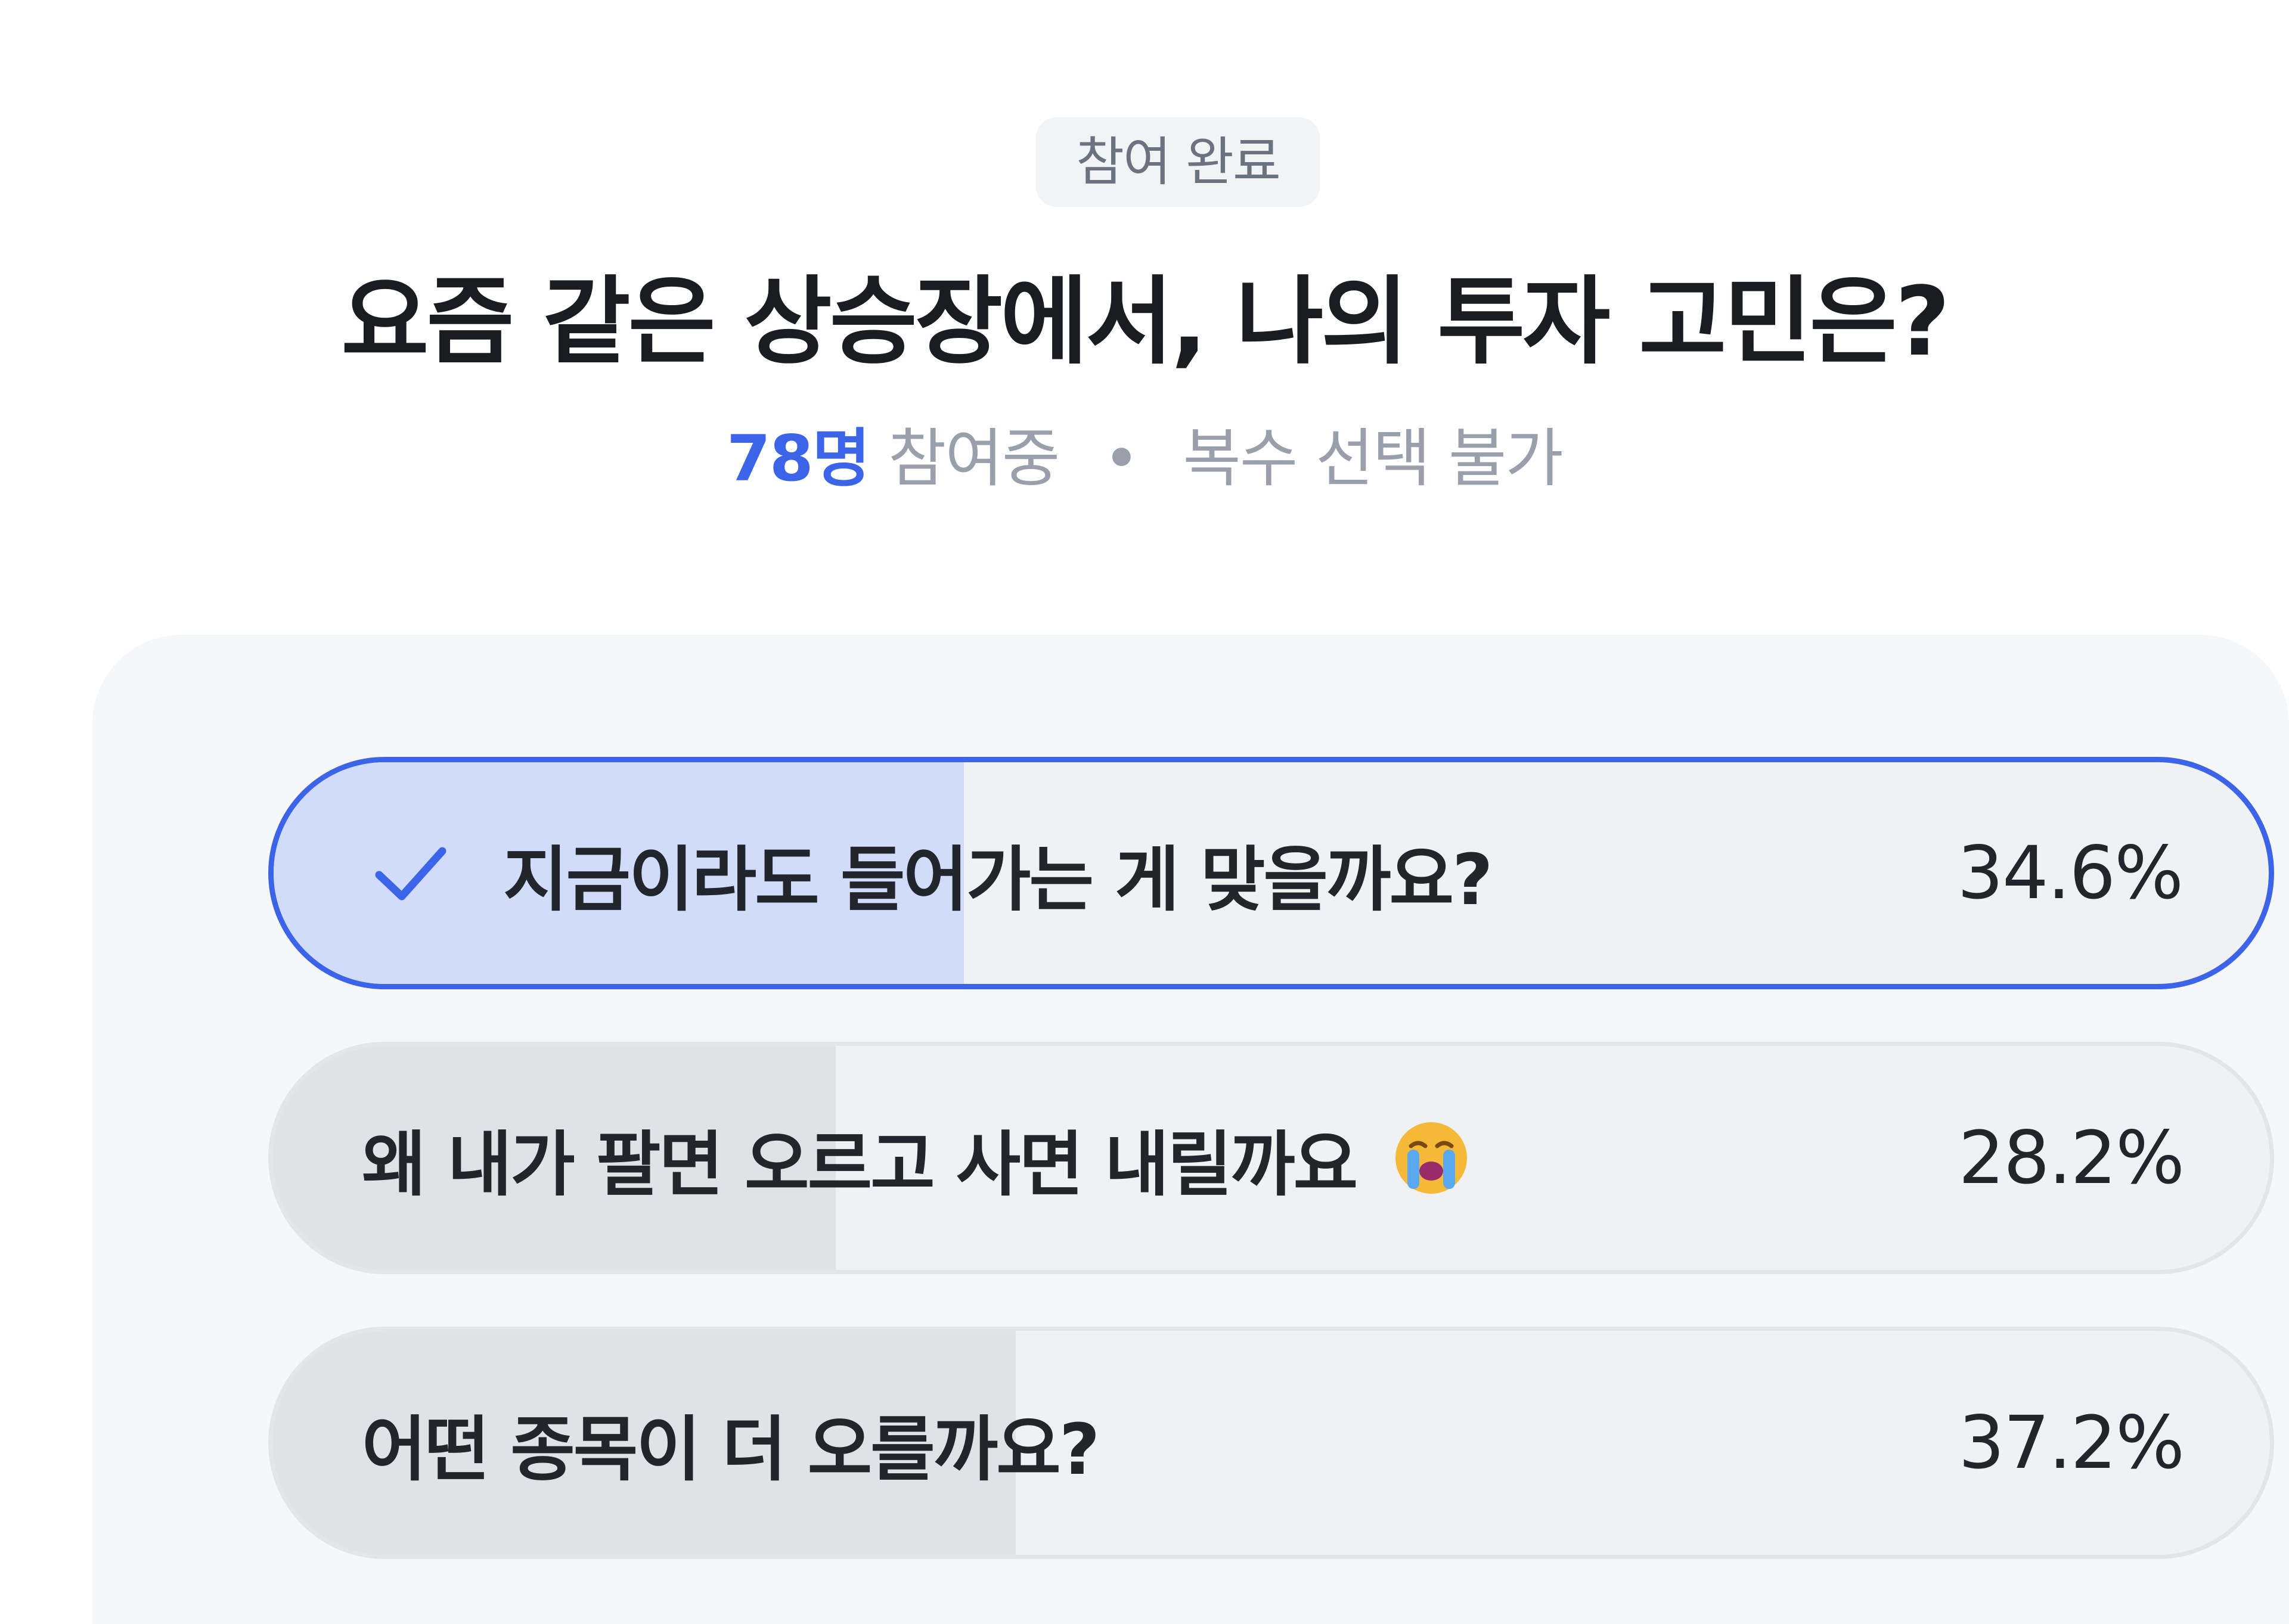 The height and width of the screenshot is (1624, 2289). What do you see at coordinates (731, 1449) in the screenshot?
I see `option-label: 어떤 종목이 더 오를까요?` at bounding box center [731, 1449].